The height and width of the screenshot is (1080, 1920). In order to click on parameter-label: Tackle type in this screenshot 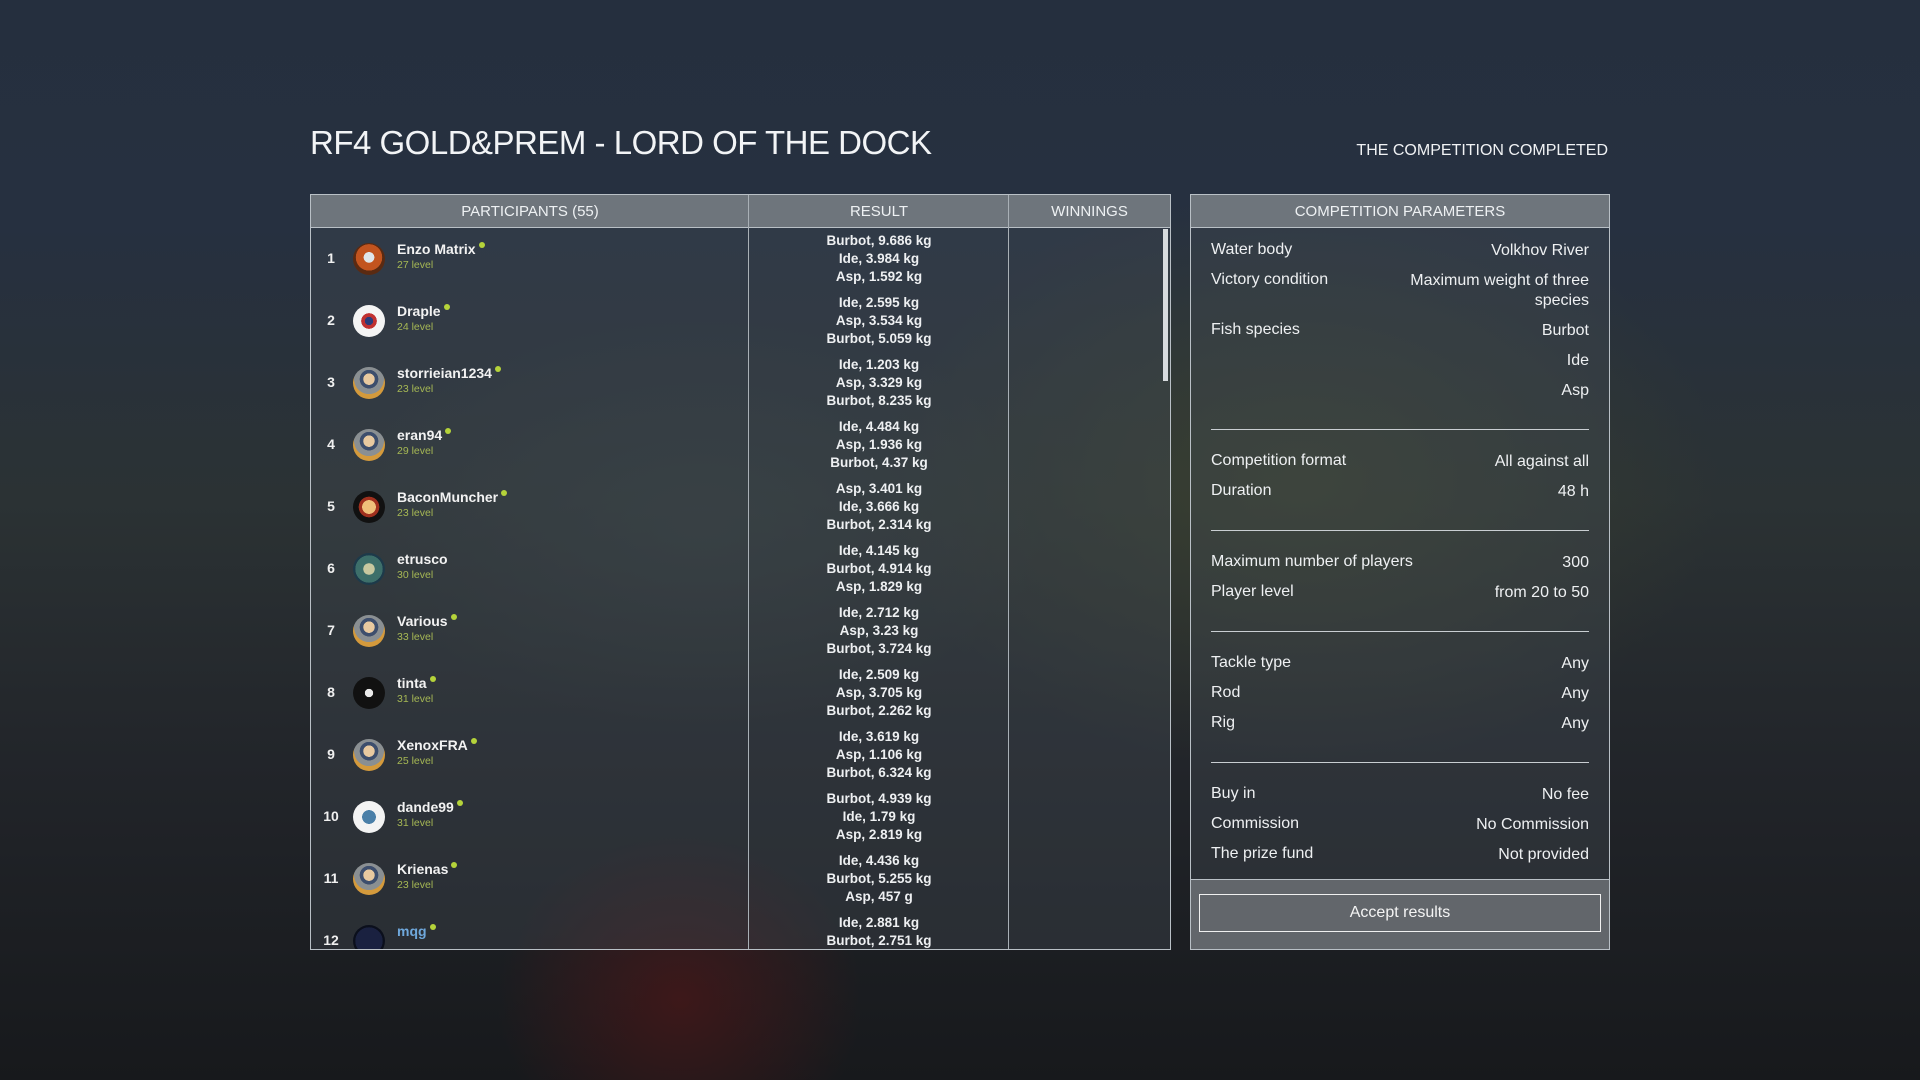, I will do `click(1251, 662)`.